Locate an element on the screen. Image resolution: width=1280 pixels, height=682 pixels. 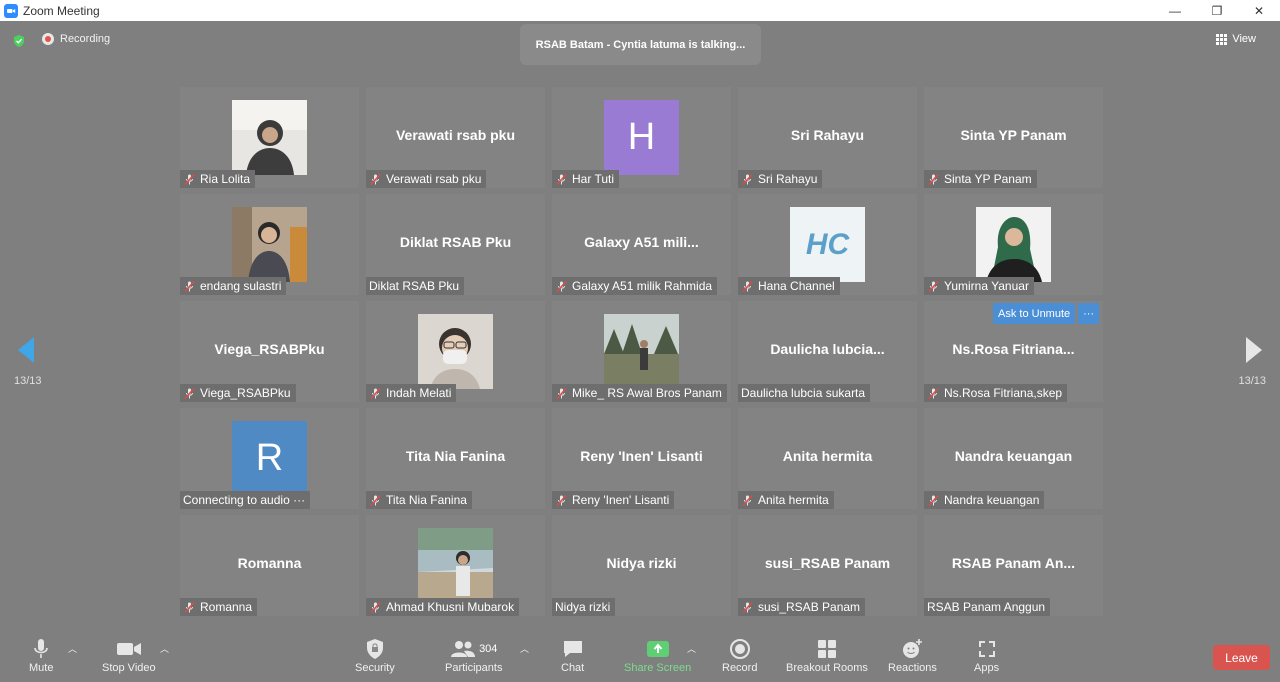
participant-name: Indah Melati is located at coordinates (419, 393).